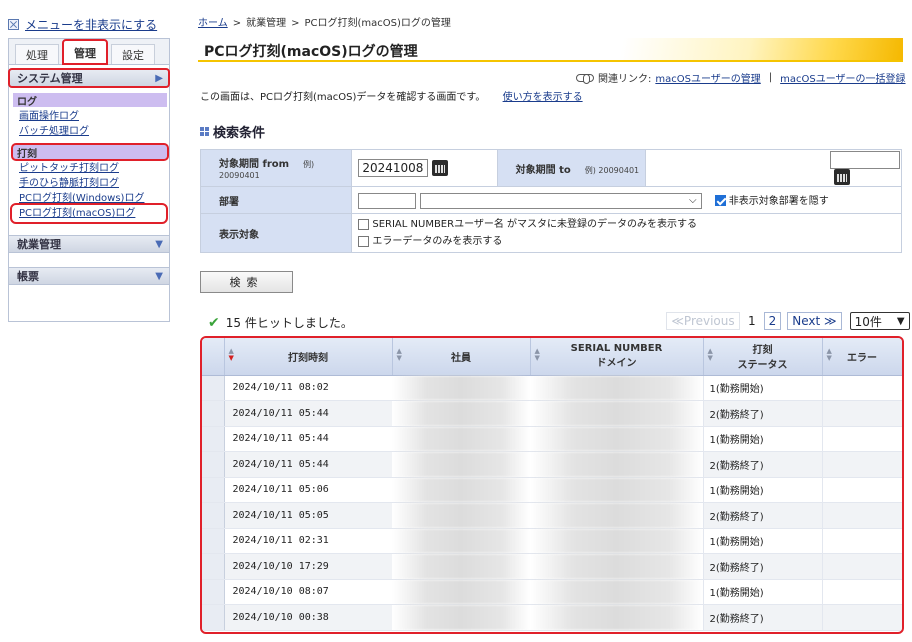  I want to click on sidebar-item-pc-macos-log: PCログ打刻(macOS)ログ, so click(89, 213).